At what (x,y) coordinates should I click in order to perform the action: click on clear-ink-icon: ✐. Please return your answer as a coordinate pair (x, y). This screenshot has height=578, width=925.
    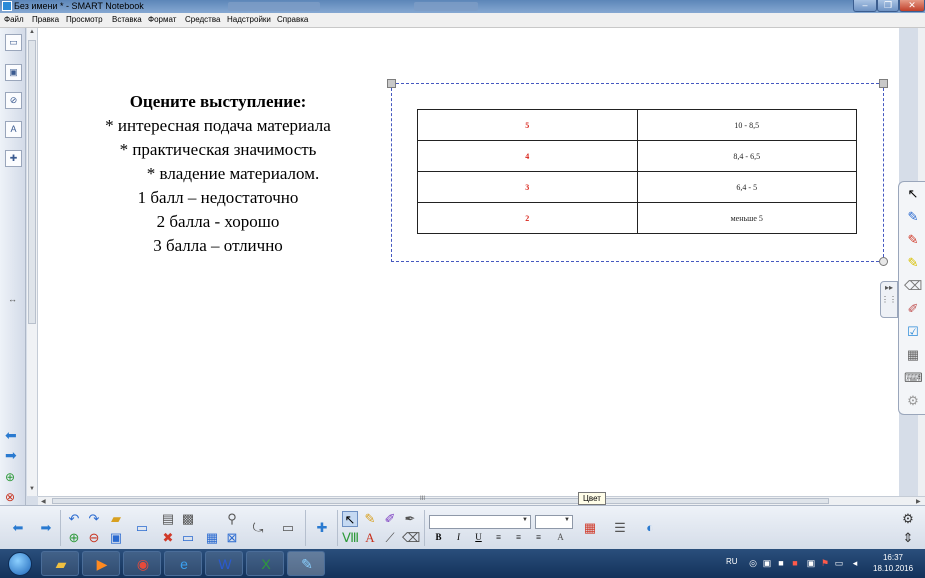
    Looking at the image, I should click on (913, 309).